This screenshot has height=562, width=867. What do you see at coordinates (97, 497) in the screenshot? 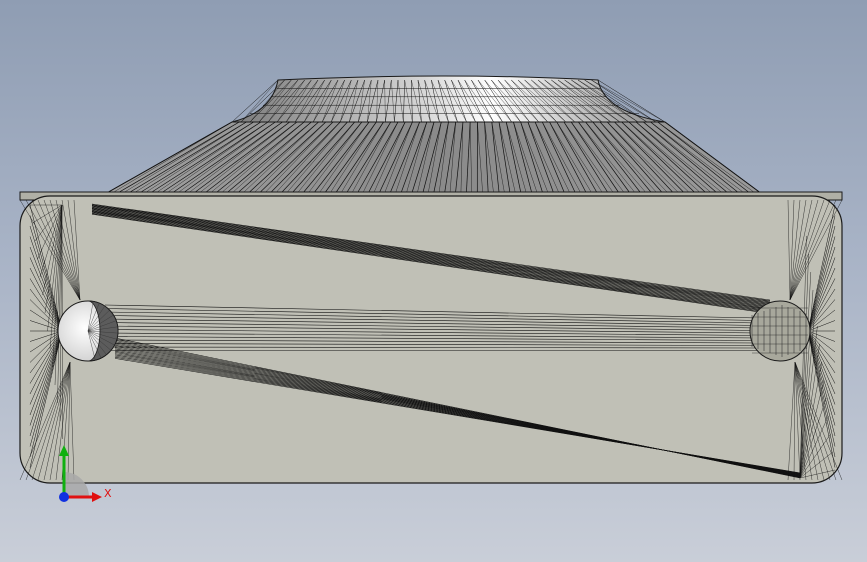
I see `x-axis-arrowhead` at bounding box center [97, 497].